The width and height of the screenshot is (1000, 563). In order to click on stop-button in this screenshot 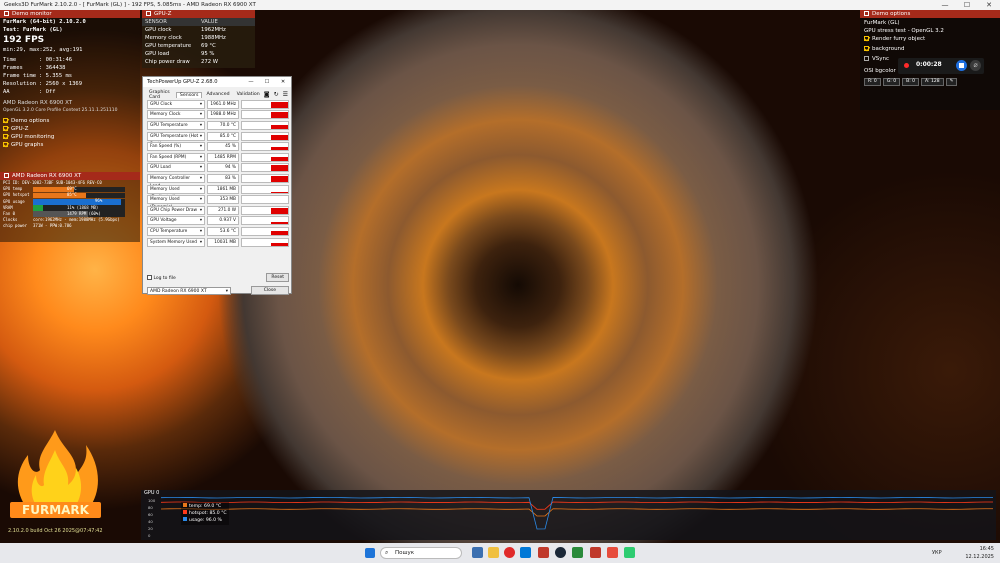, I will do `click(961, 65)`.